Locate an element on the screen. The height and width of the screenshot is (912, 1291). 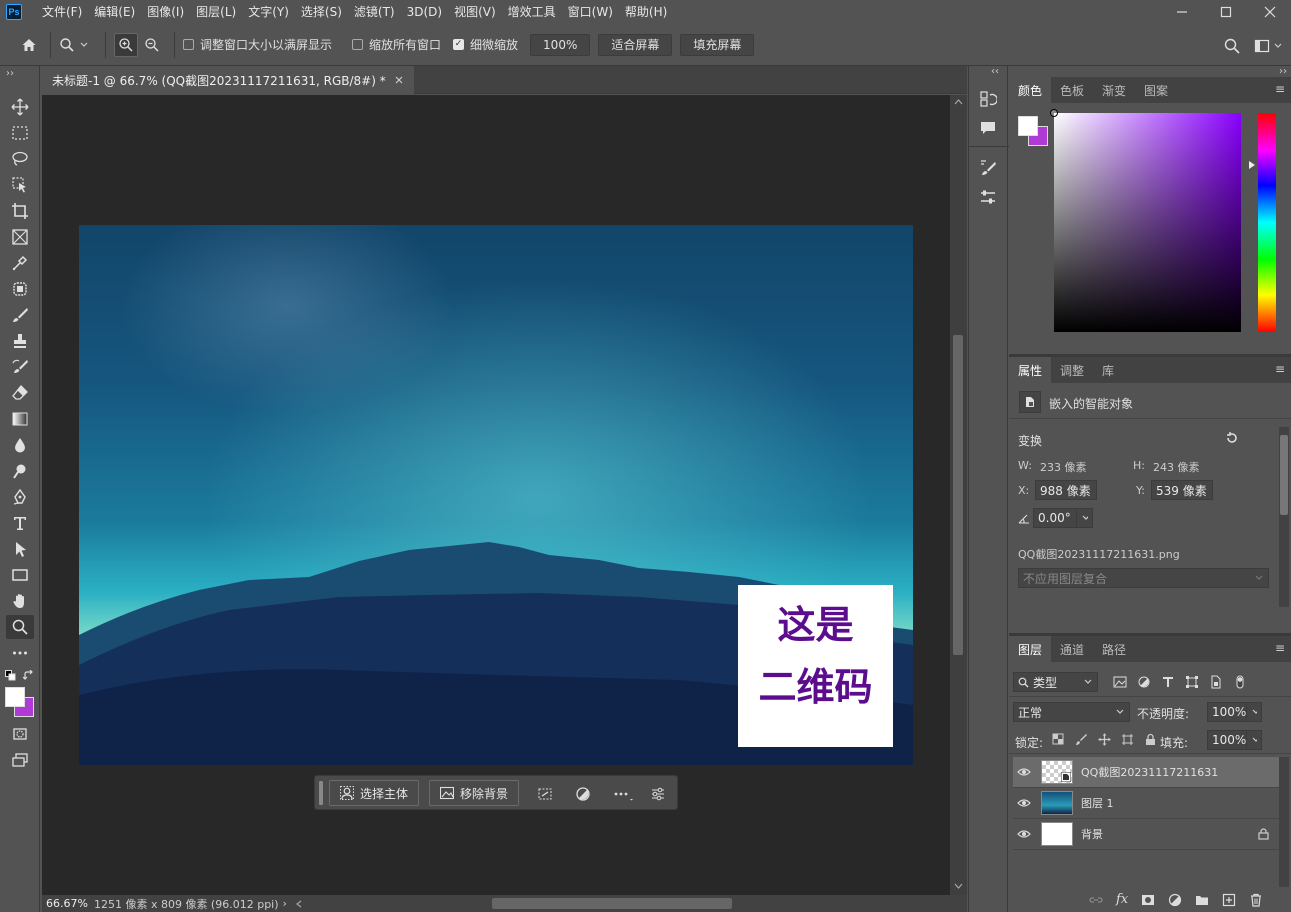
layer-row: 图层 1 is located at coordinates (1146, 803).